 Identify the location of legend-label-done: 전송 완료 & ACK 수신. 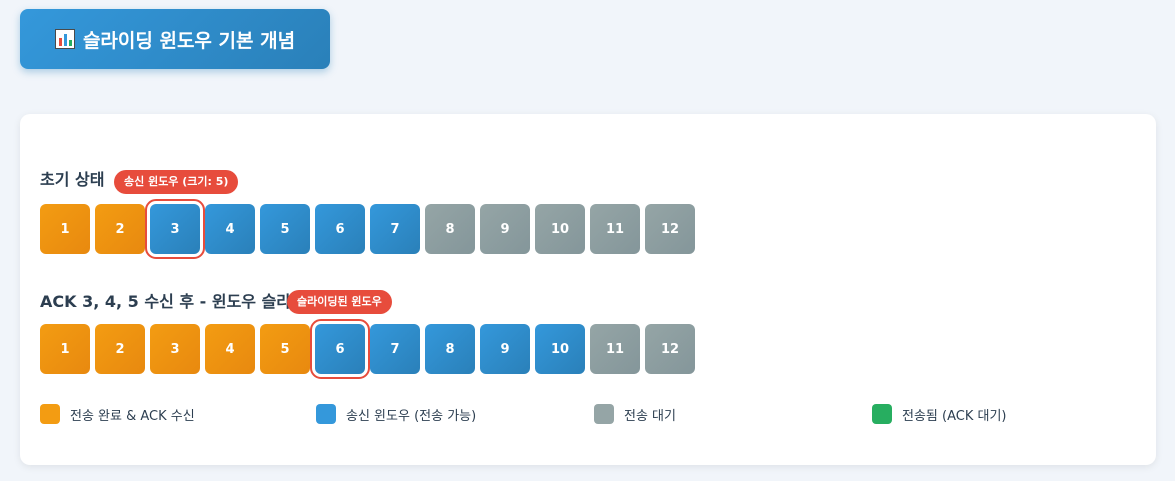
(132, 416).